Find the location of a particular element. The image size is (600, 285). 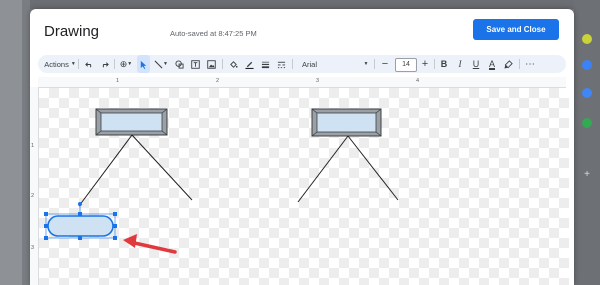

increase-font-size-button: + is located at coordinates (425, 64).